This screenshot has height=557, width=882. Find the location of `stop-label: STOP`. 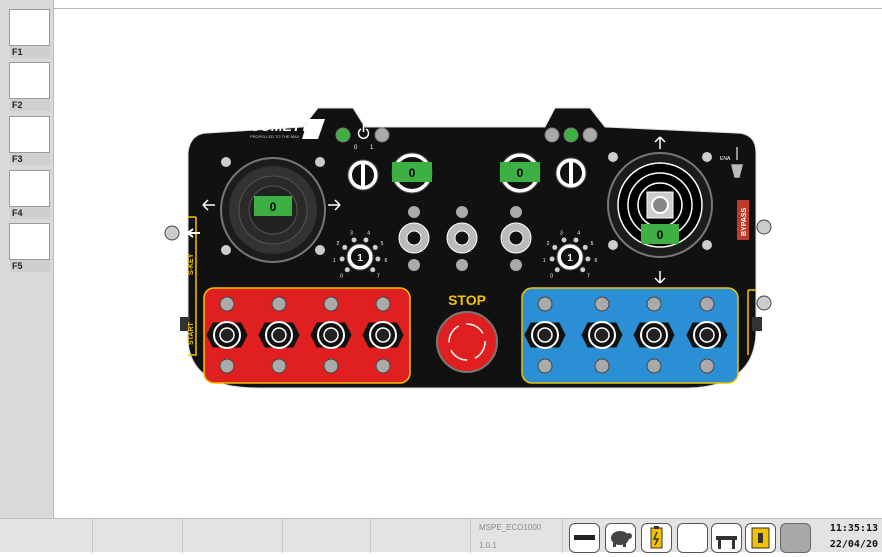

stop-label: STOP is located at coordinates (467, 300).